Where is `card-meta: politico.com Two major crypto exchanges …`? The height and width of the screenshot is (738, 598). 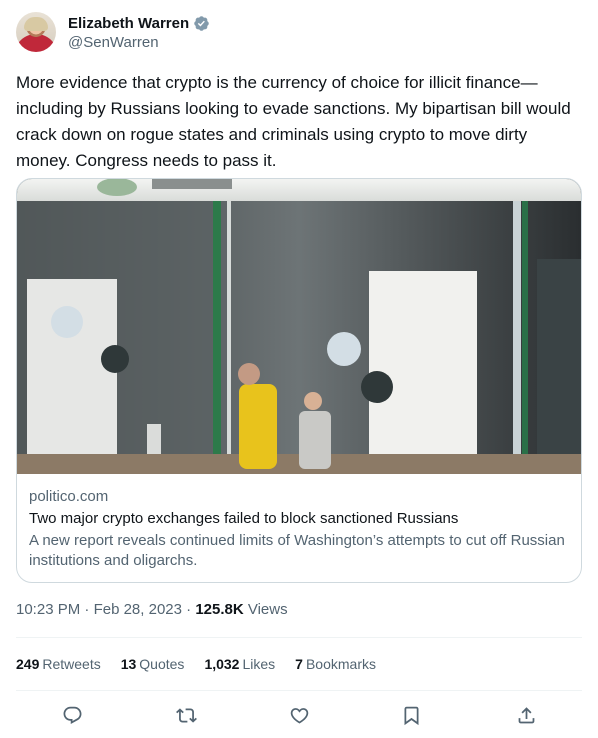
card-meta: politico.com Two major crypto exchanges … is located at coordinates (299, 529).